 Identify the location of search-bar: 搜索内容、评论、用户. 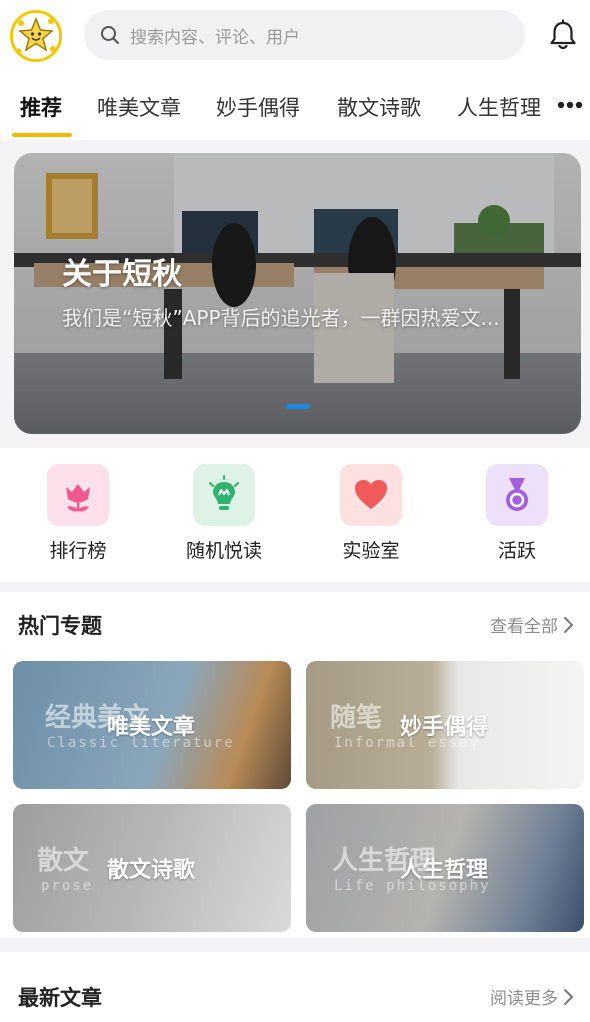
(304, 35).